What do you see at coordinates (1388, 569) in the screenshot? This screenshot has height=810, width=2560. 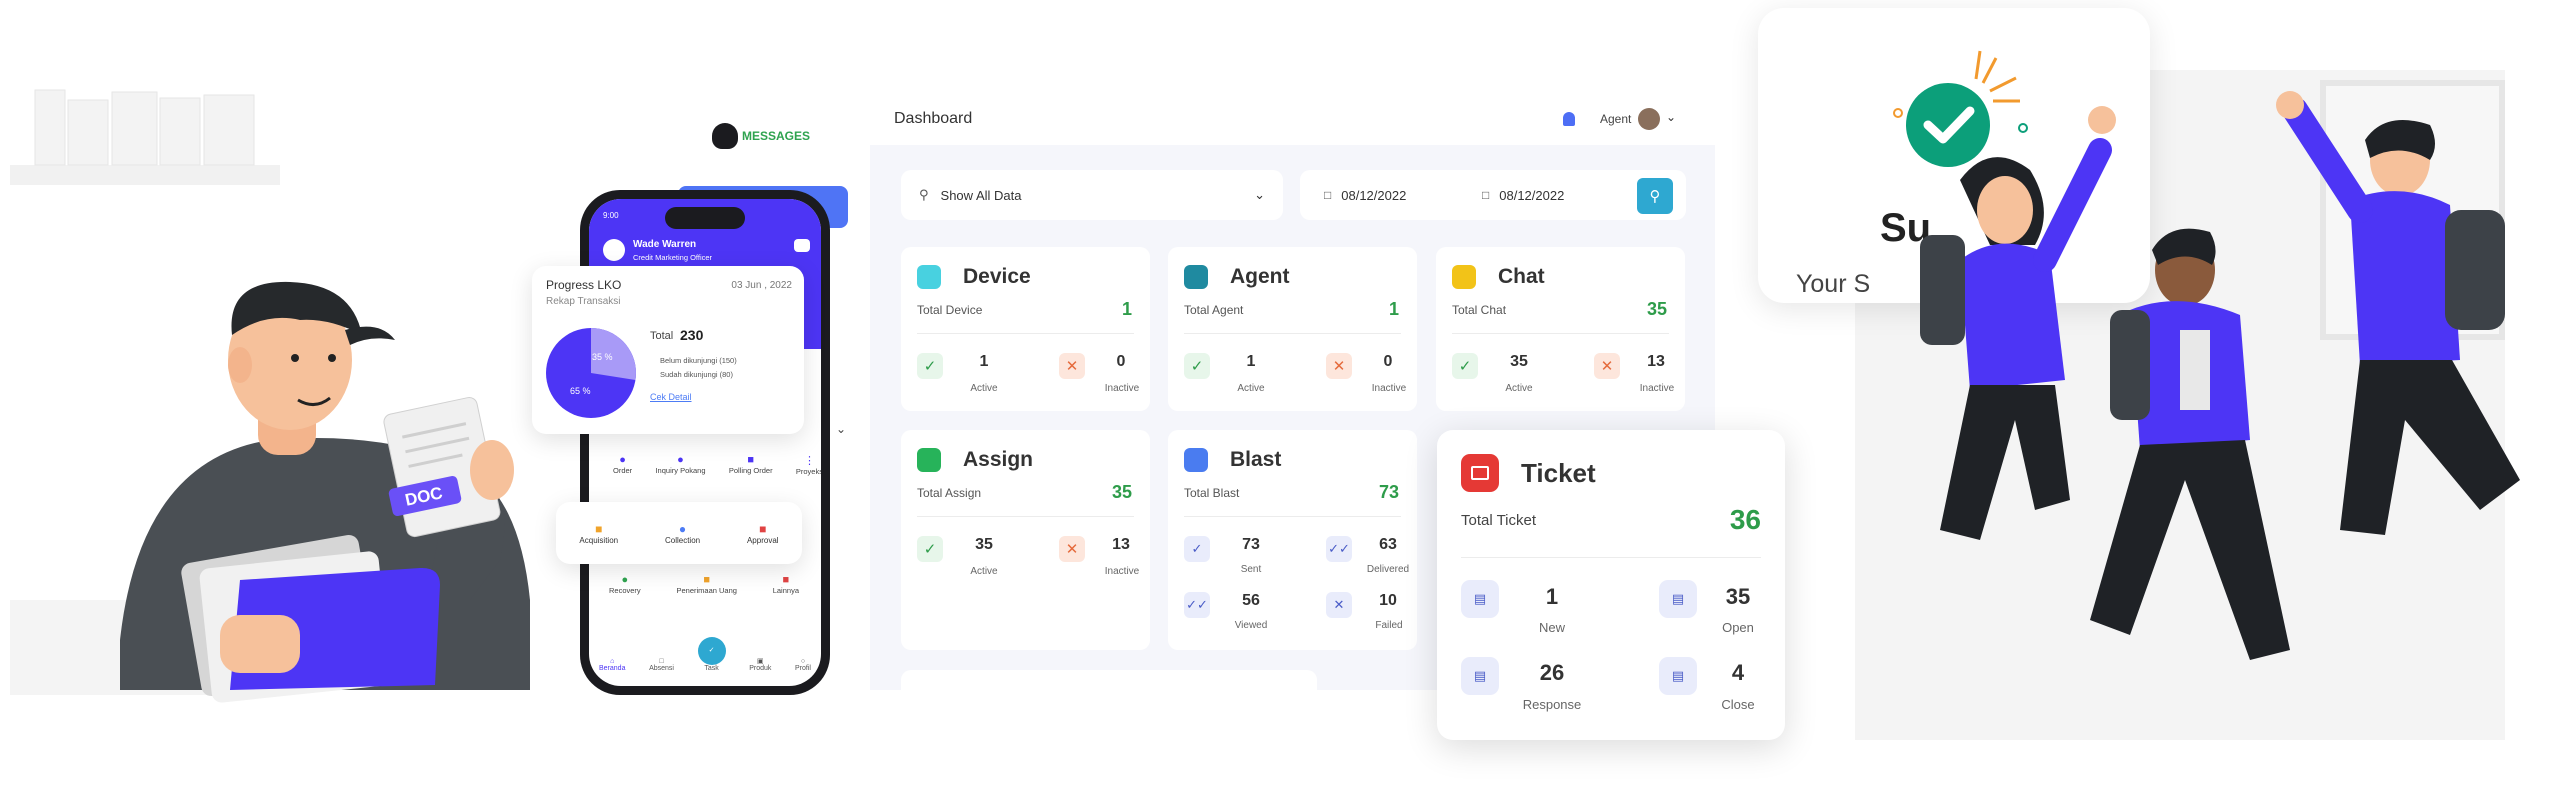 I see `delivered-label: Delivered` at bounding box center [1388, 569].